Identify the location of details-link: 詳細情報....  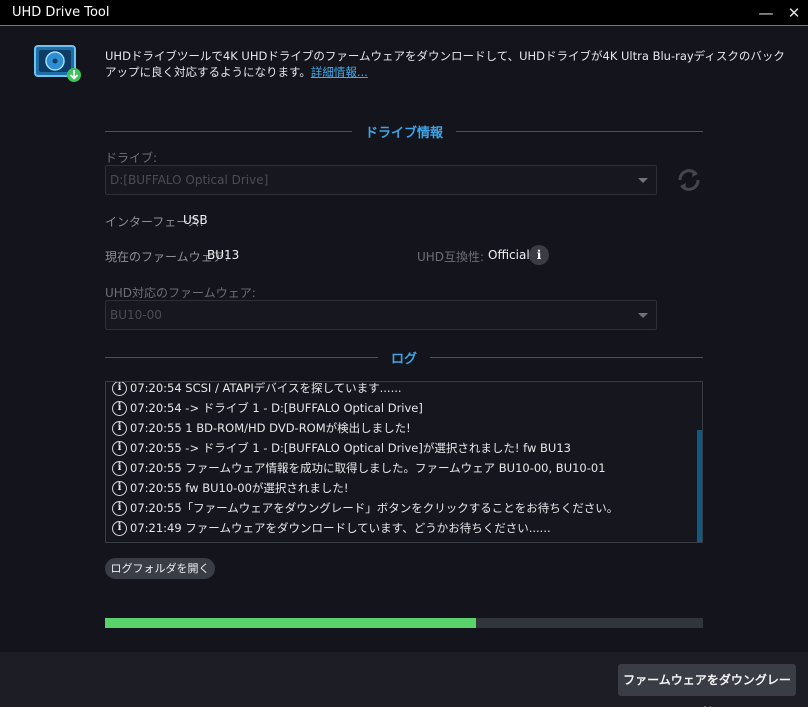
(339, 72).